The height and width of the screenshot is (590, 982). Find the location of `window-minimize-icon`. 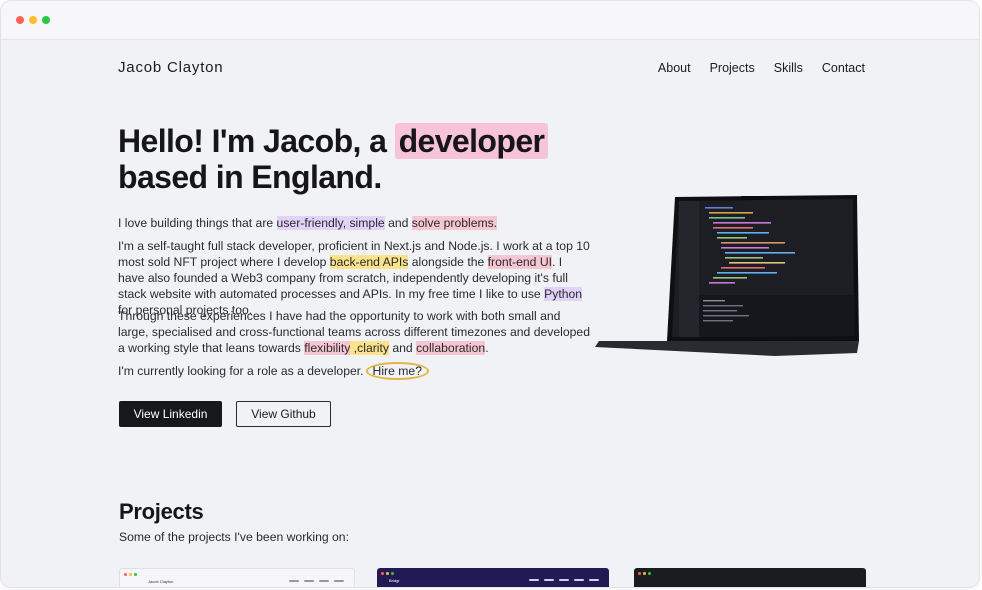

window-minimize-icon is located at coordinates (33, 20).